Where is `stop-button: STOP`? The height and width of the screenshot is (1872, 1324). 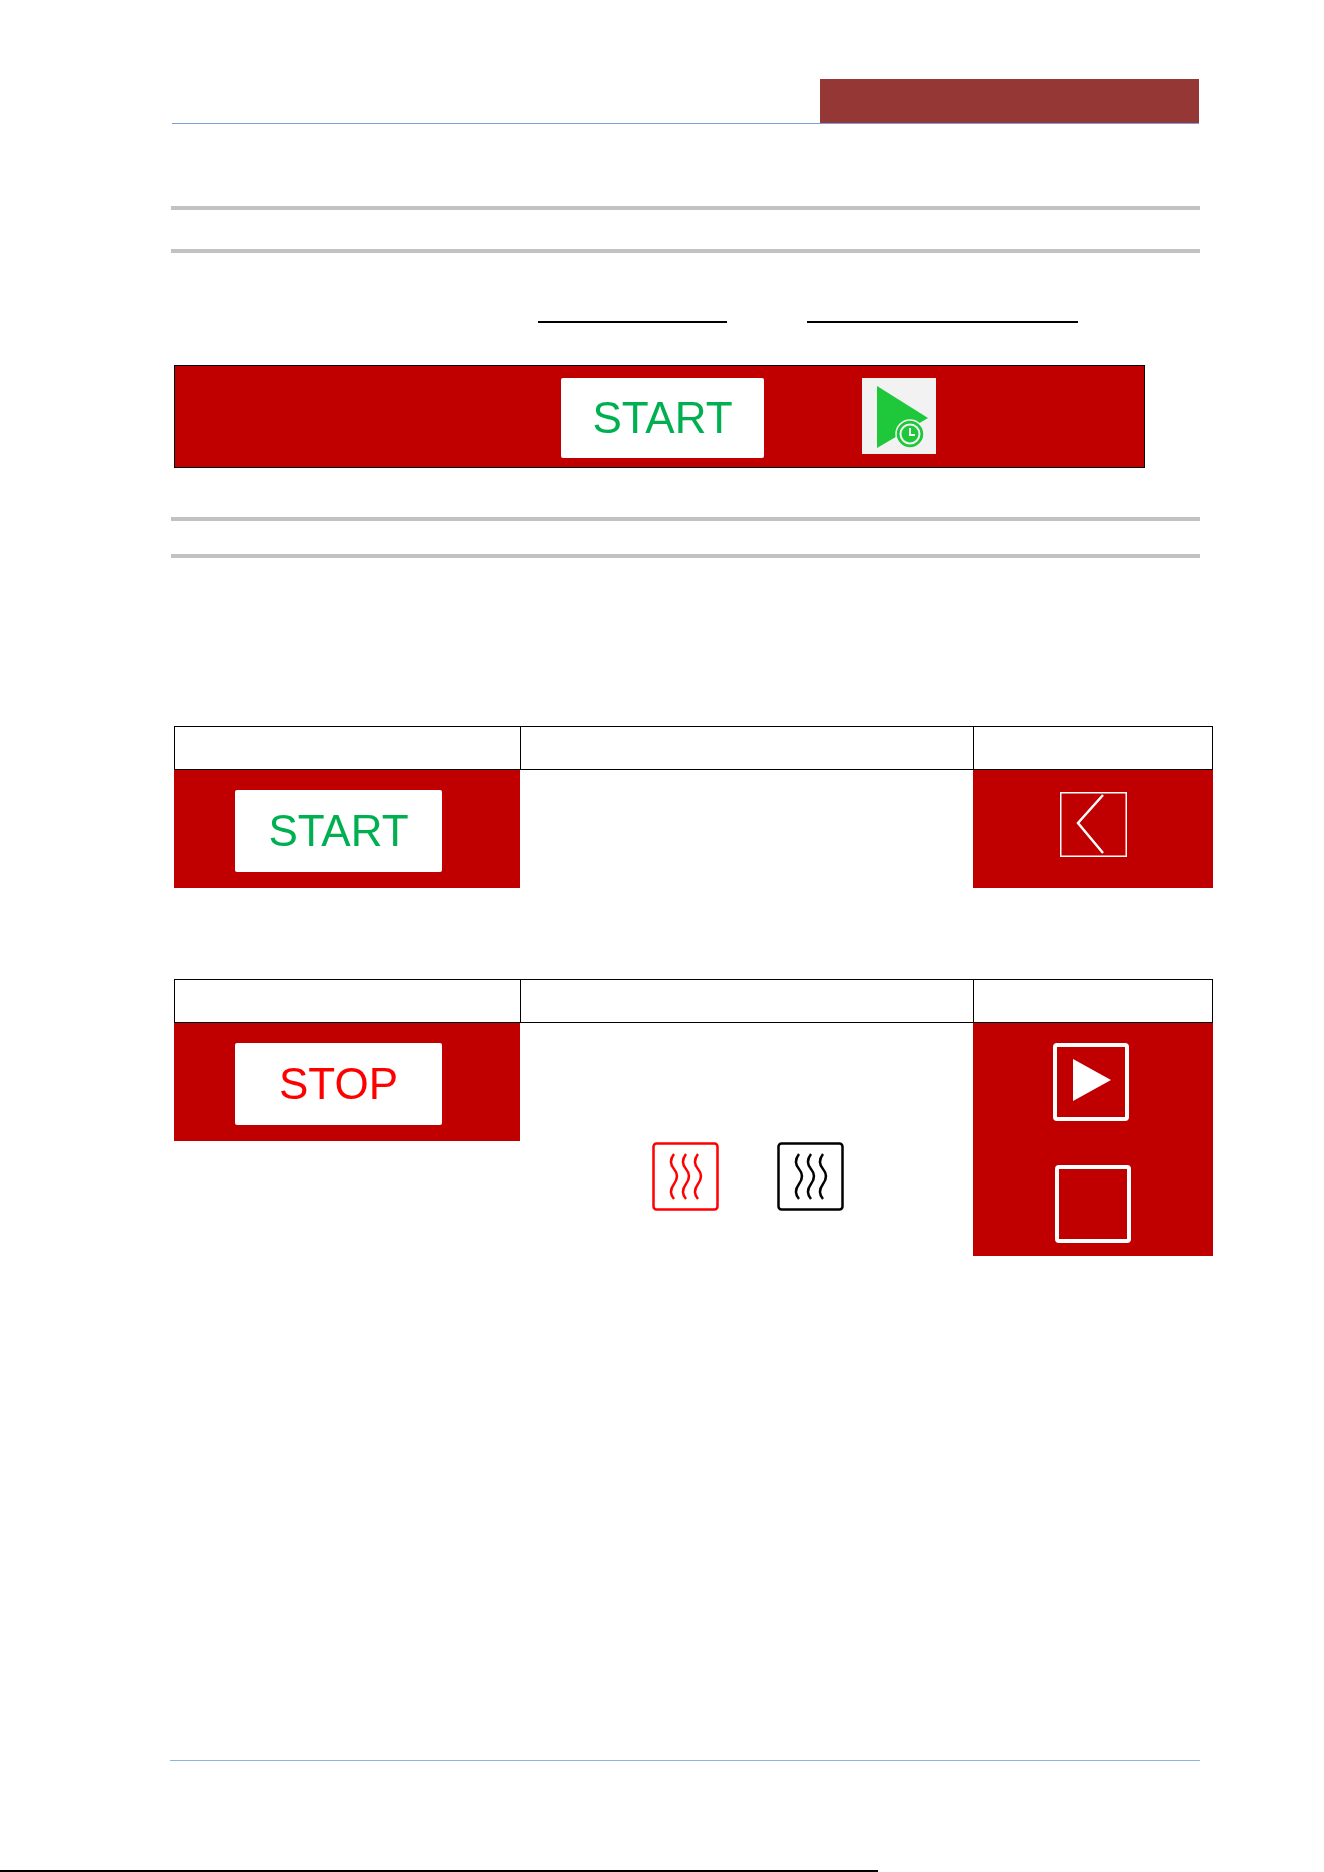
stop-button: STOP is located at coordinates (338, 1084).